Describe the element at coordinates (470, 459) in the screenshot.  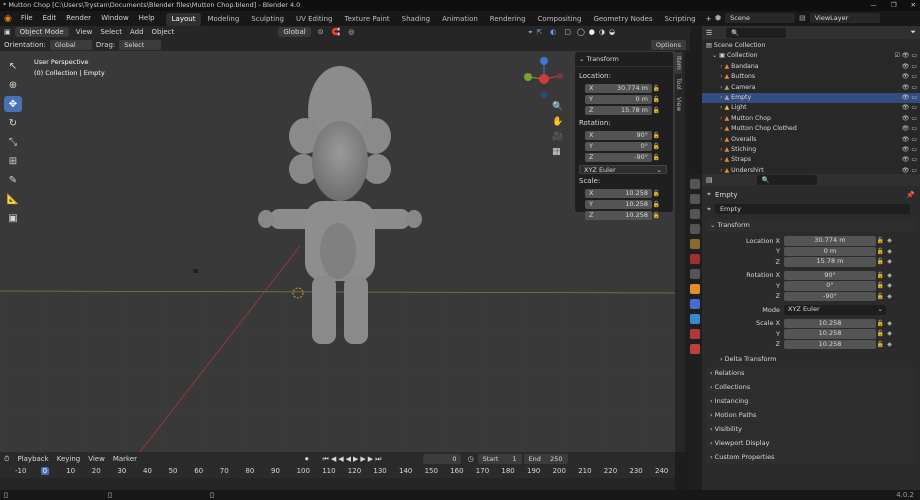
I see `clock-icon: ◷` at that location.